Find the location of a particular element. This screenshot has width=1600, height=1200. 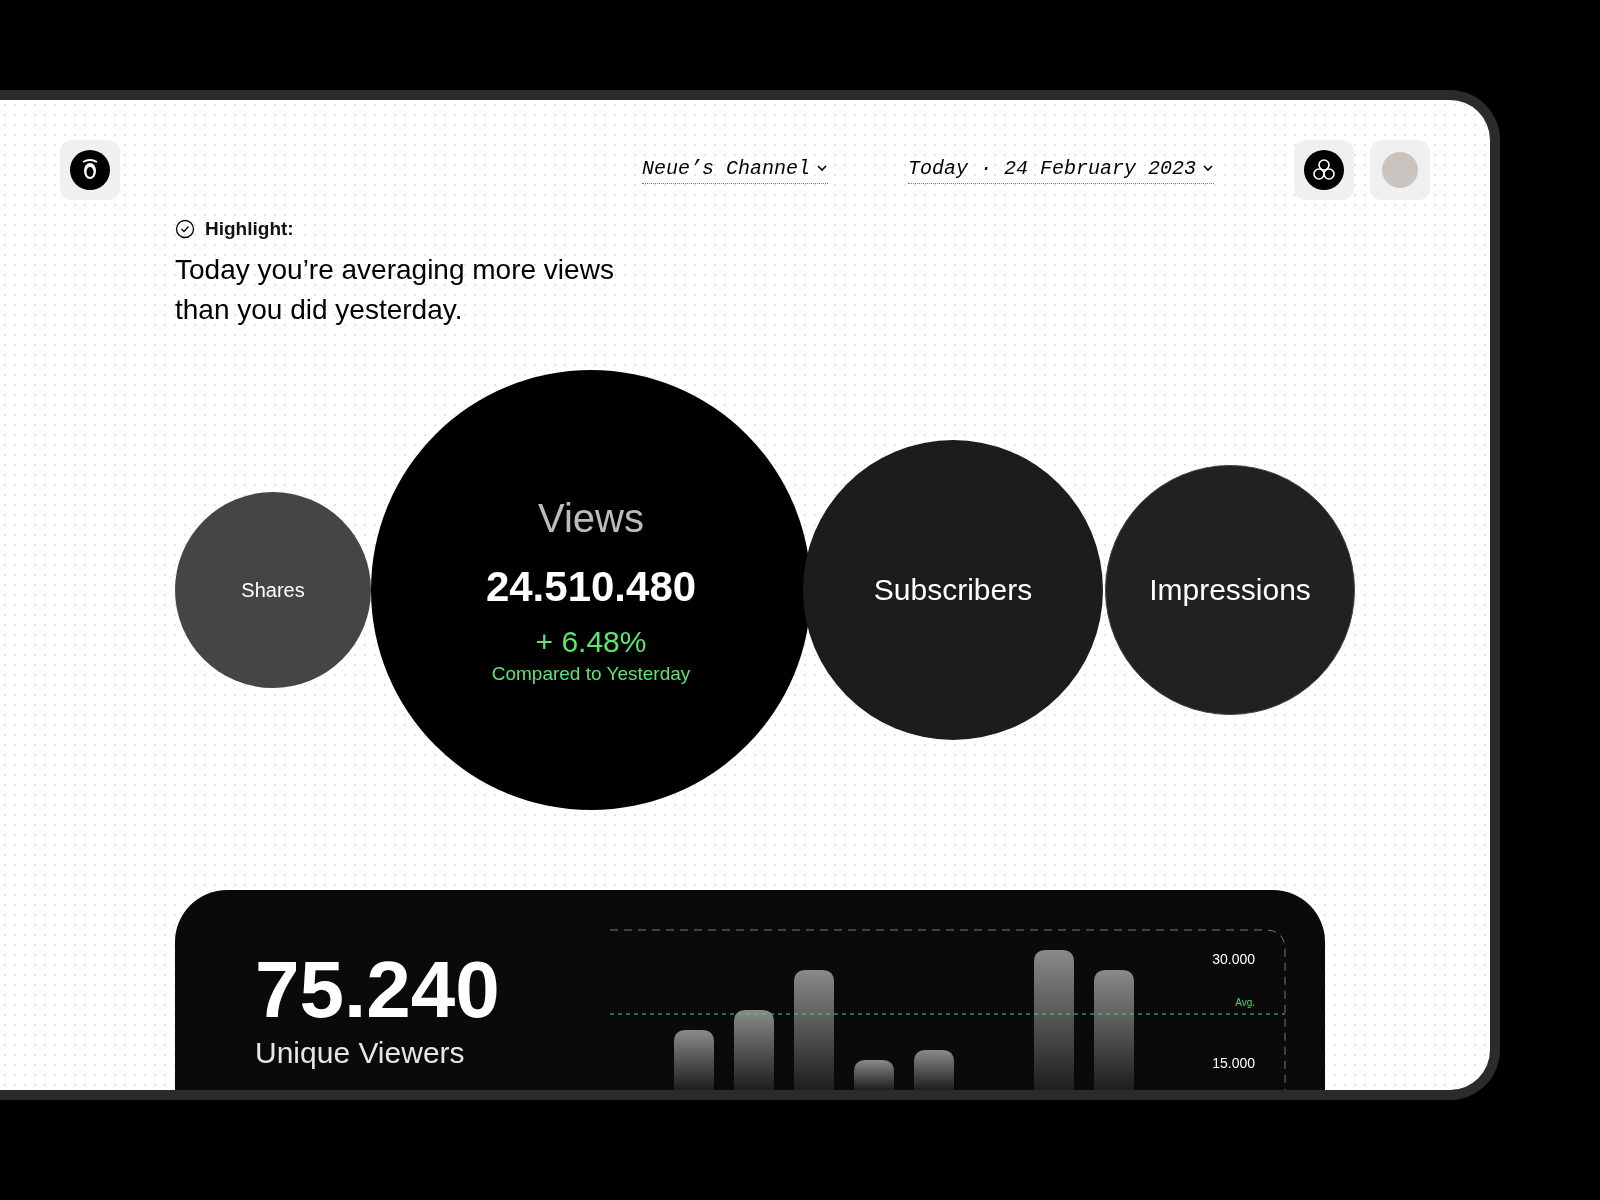

three-circles-icon is located at coordinates (1324, 170).